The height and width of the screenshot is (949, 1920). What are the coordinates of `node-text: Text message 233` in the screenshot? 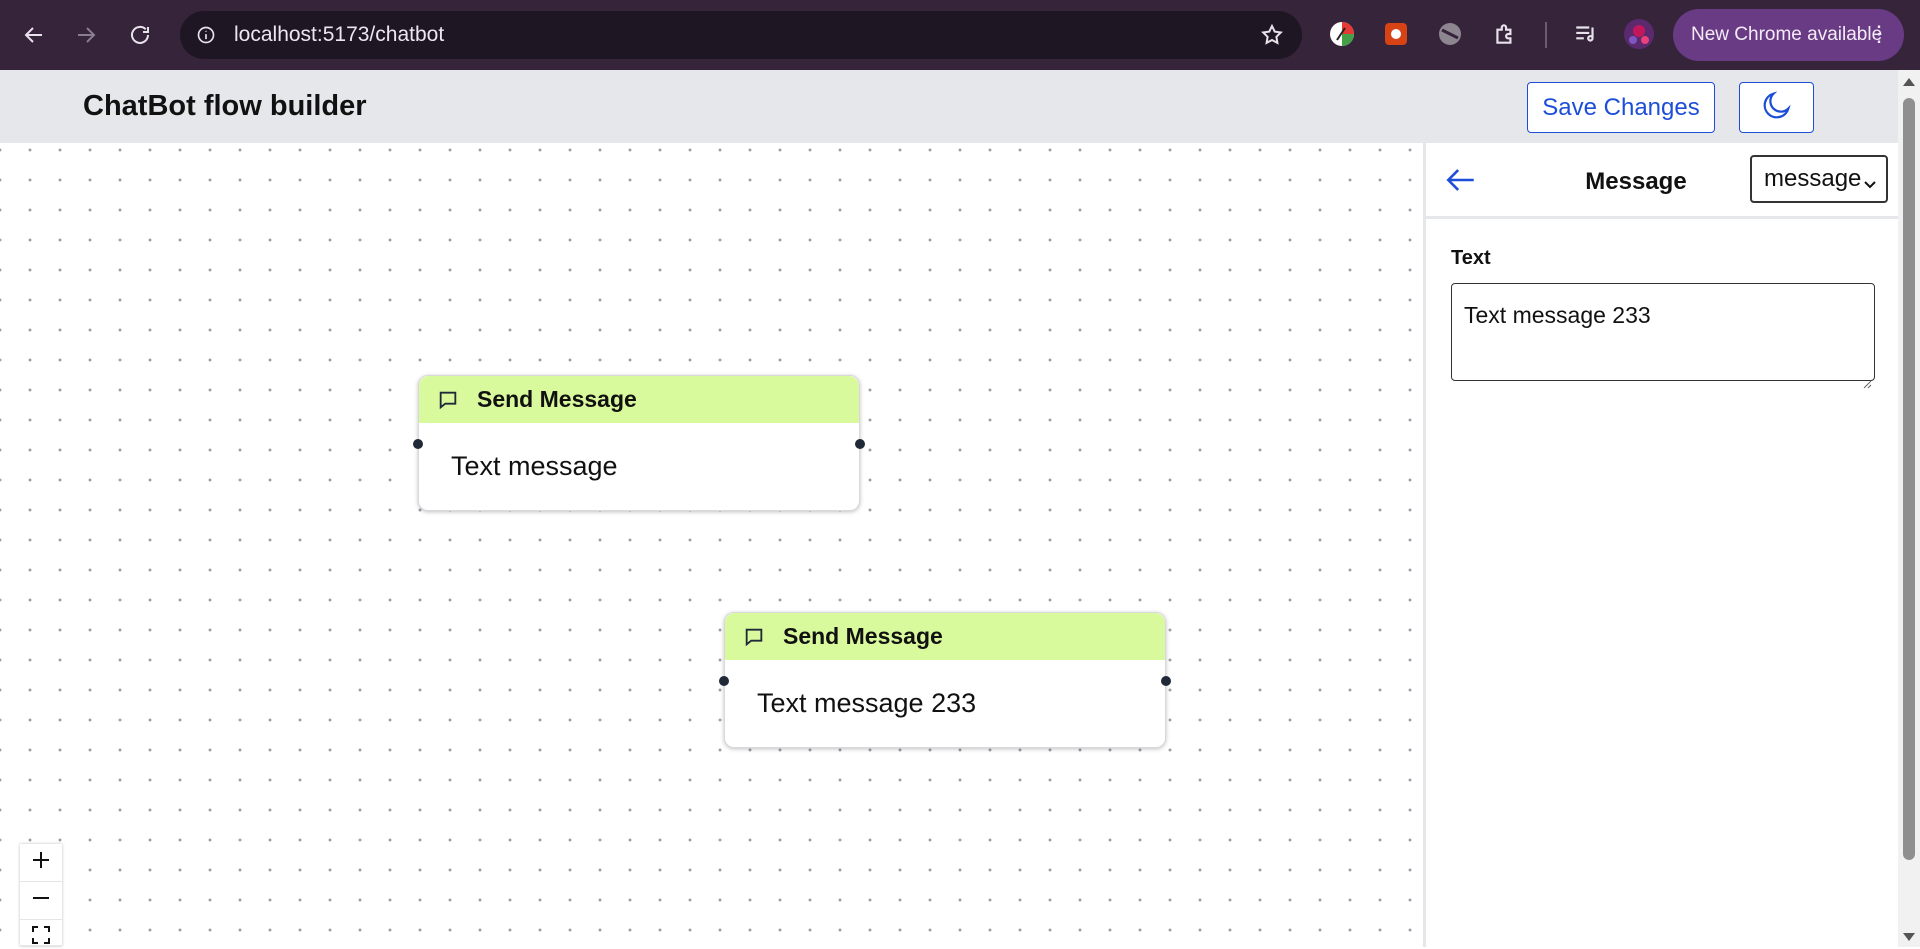 It's located at (867, 703).